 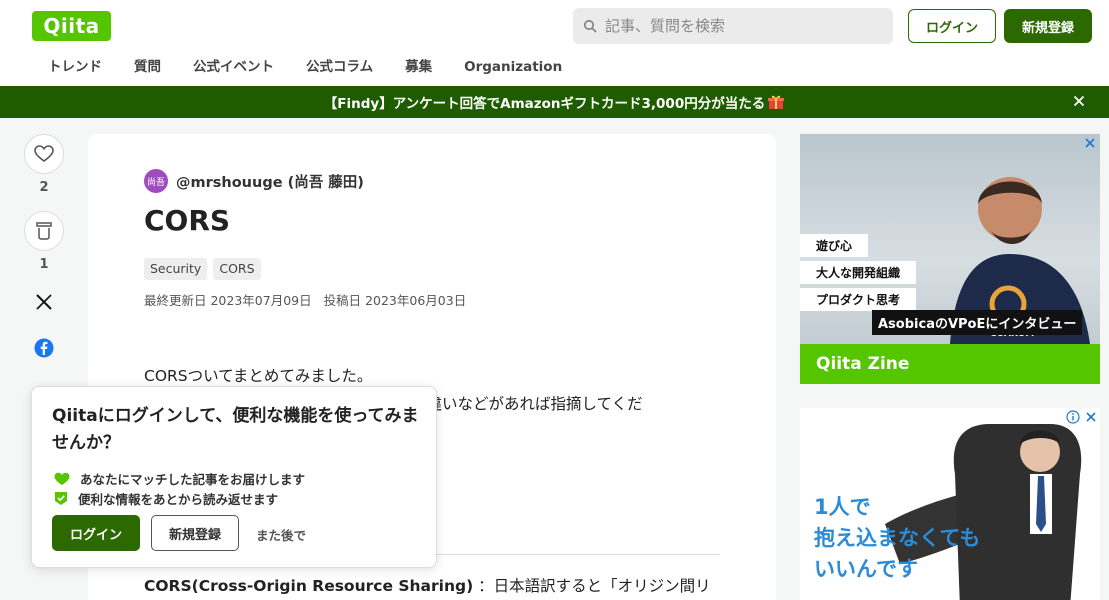 I want to click on avatar: 尚吾, so click(x=156, y=181).